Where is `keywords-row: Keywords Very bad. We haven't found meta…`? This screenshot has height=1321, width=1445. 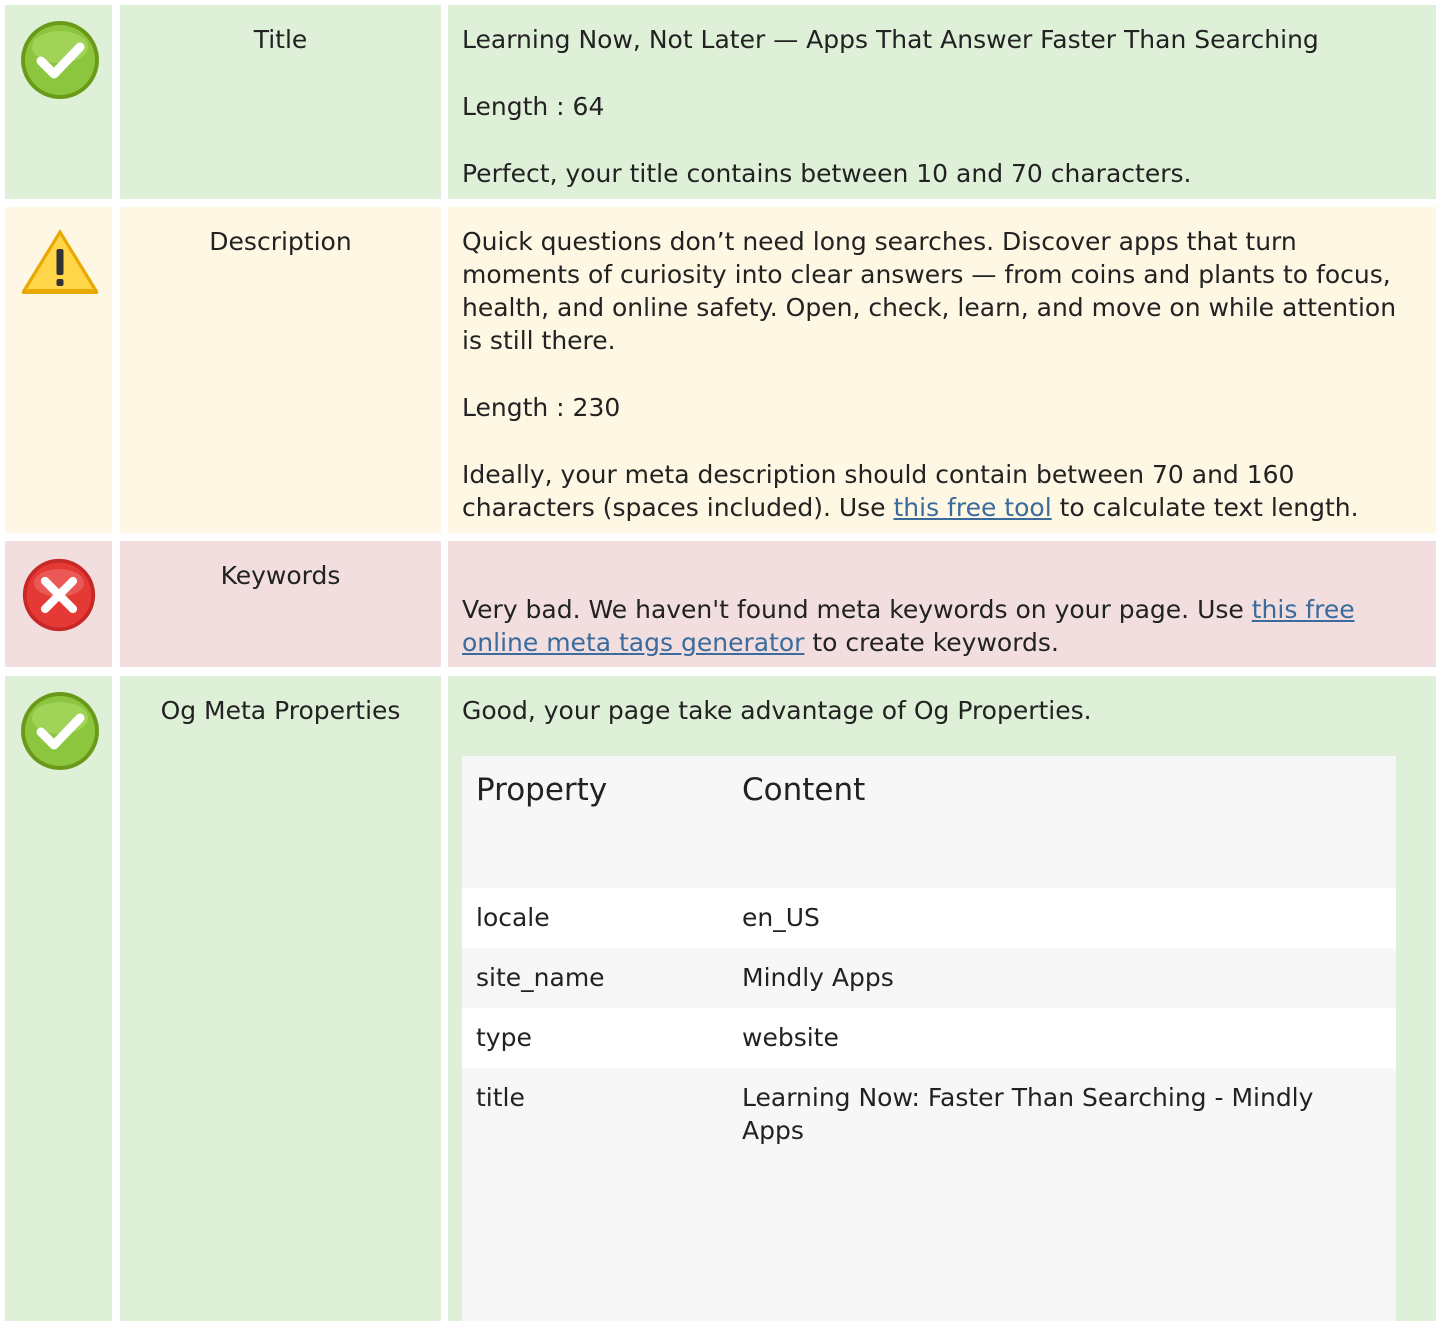 keywords-row: Keywords Very bad. We haven't found meta… is located at coordinates (722, 604).